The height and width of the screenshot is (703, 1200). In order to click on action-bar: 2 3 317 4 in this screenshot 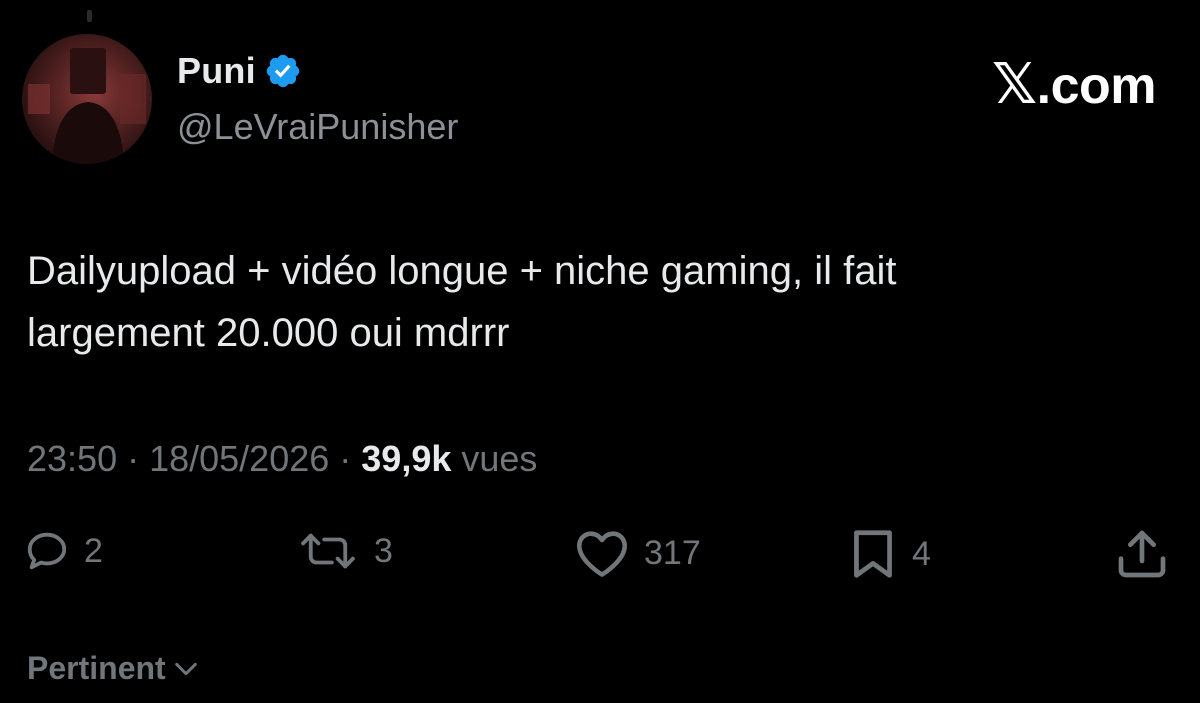, I will do `click(600, 558)`.